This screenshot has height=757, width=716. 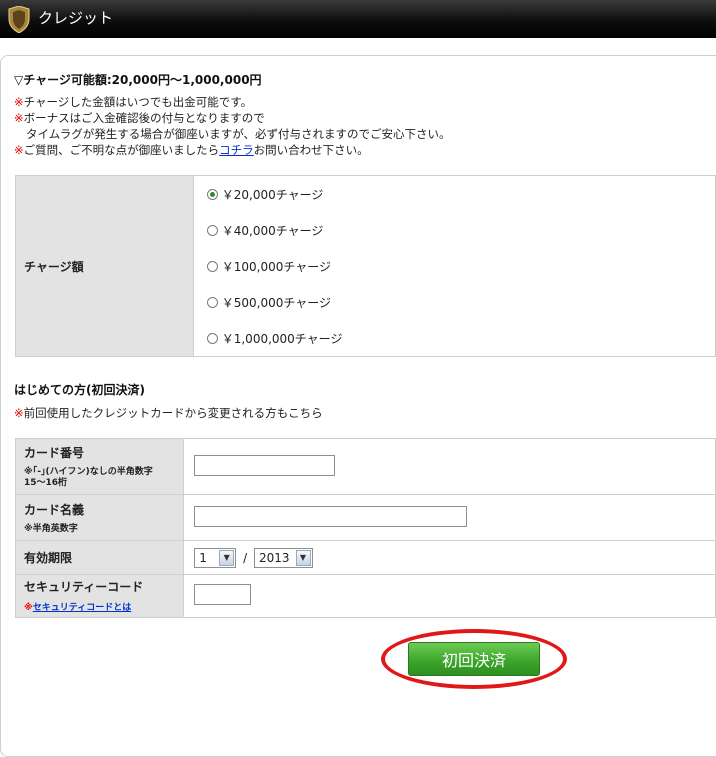 What do you see at coordinates (51, 528) in the screenshot?
I see `card-name-hint: ※半角英数字` at bounding box center [51, 528].